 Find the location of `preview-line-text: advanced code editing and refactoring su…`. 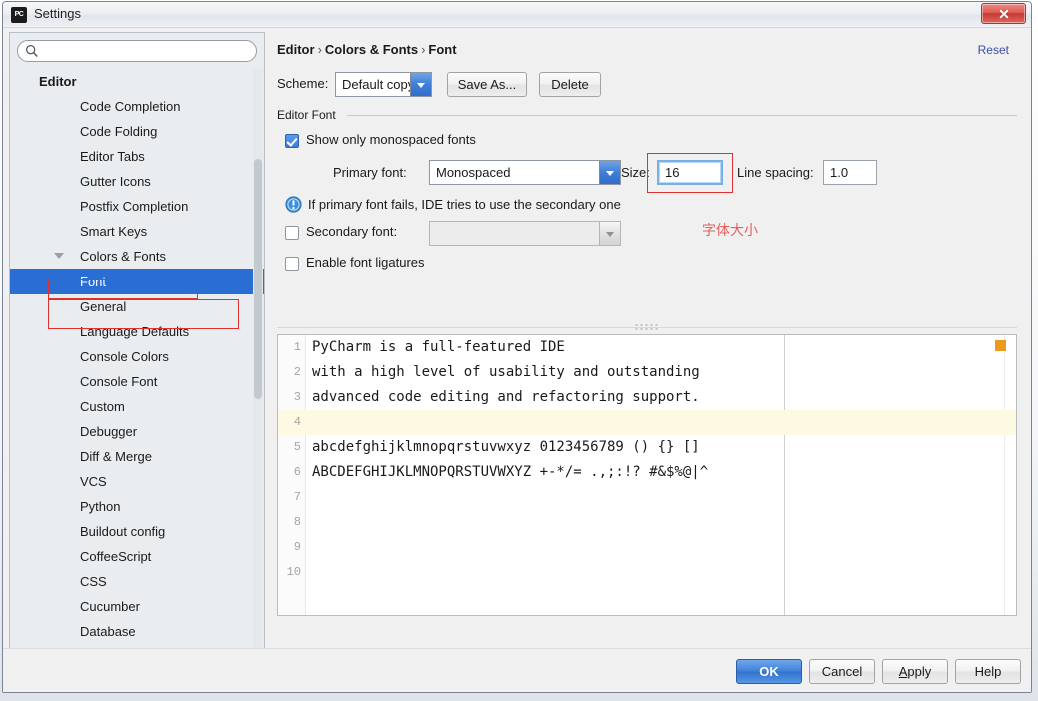

preview-line-text: advanced code editing and refactoring su… is located at coordinates (506, 397).